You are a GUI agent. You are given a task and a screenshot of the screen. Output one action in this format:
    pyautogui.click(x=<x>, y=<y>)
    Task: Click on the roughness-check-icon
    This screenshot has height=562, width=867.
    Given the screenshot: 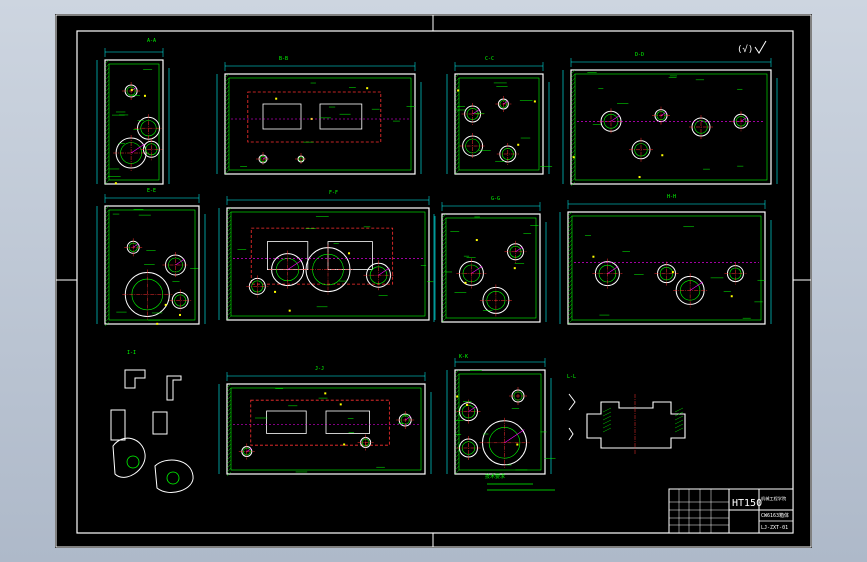 What is the action you would take?
    pyautogui.click(x=760, y=47)
    